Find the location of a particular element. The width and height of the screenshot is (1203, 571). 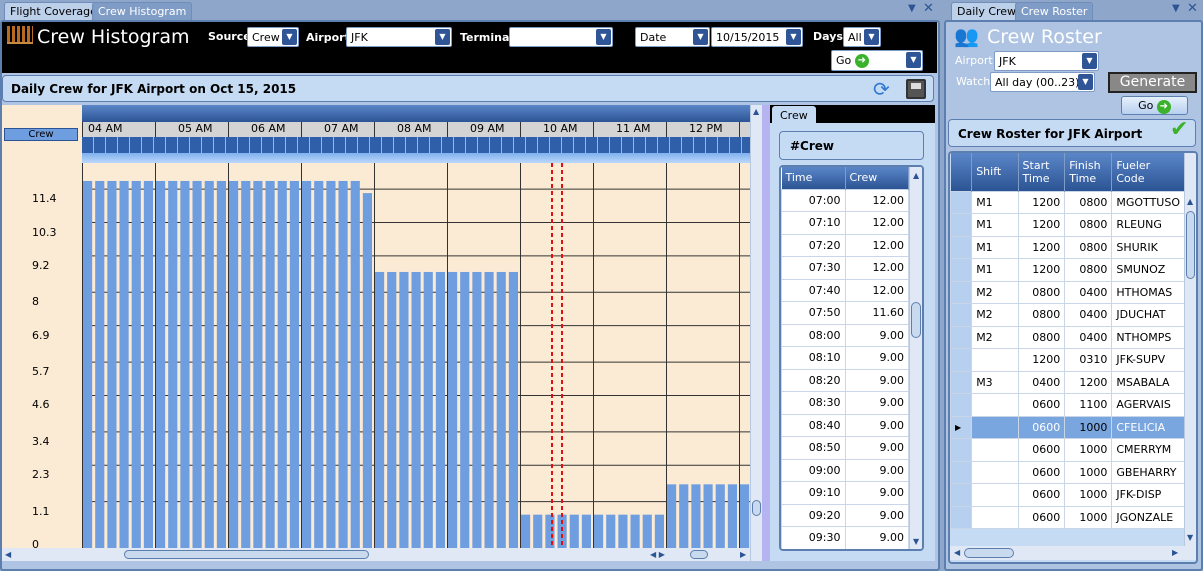

date-picker: 10/15/2015 ▼ is located at coordinates (757, 37).